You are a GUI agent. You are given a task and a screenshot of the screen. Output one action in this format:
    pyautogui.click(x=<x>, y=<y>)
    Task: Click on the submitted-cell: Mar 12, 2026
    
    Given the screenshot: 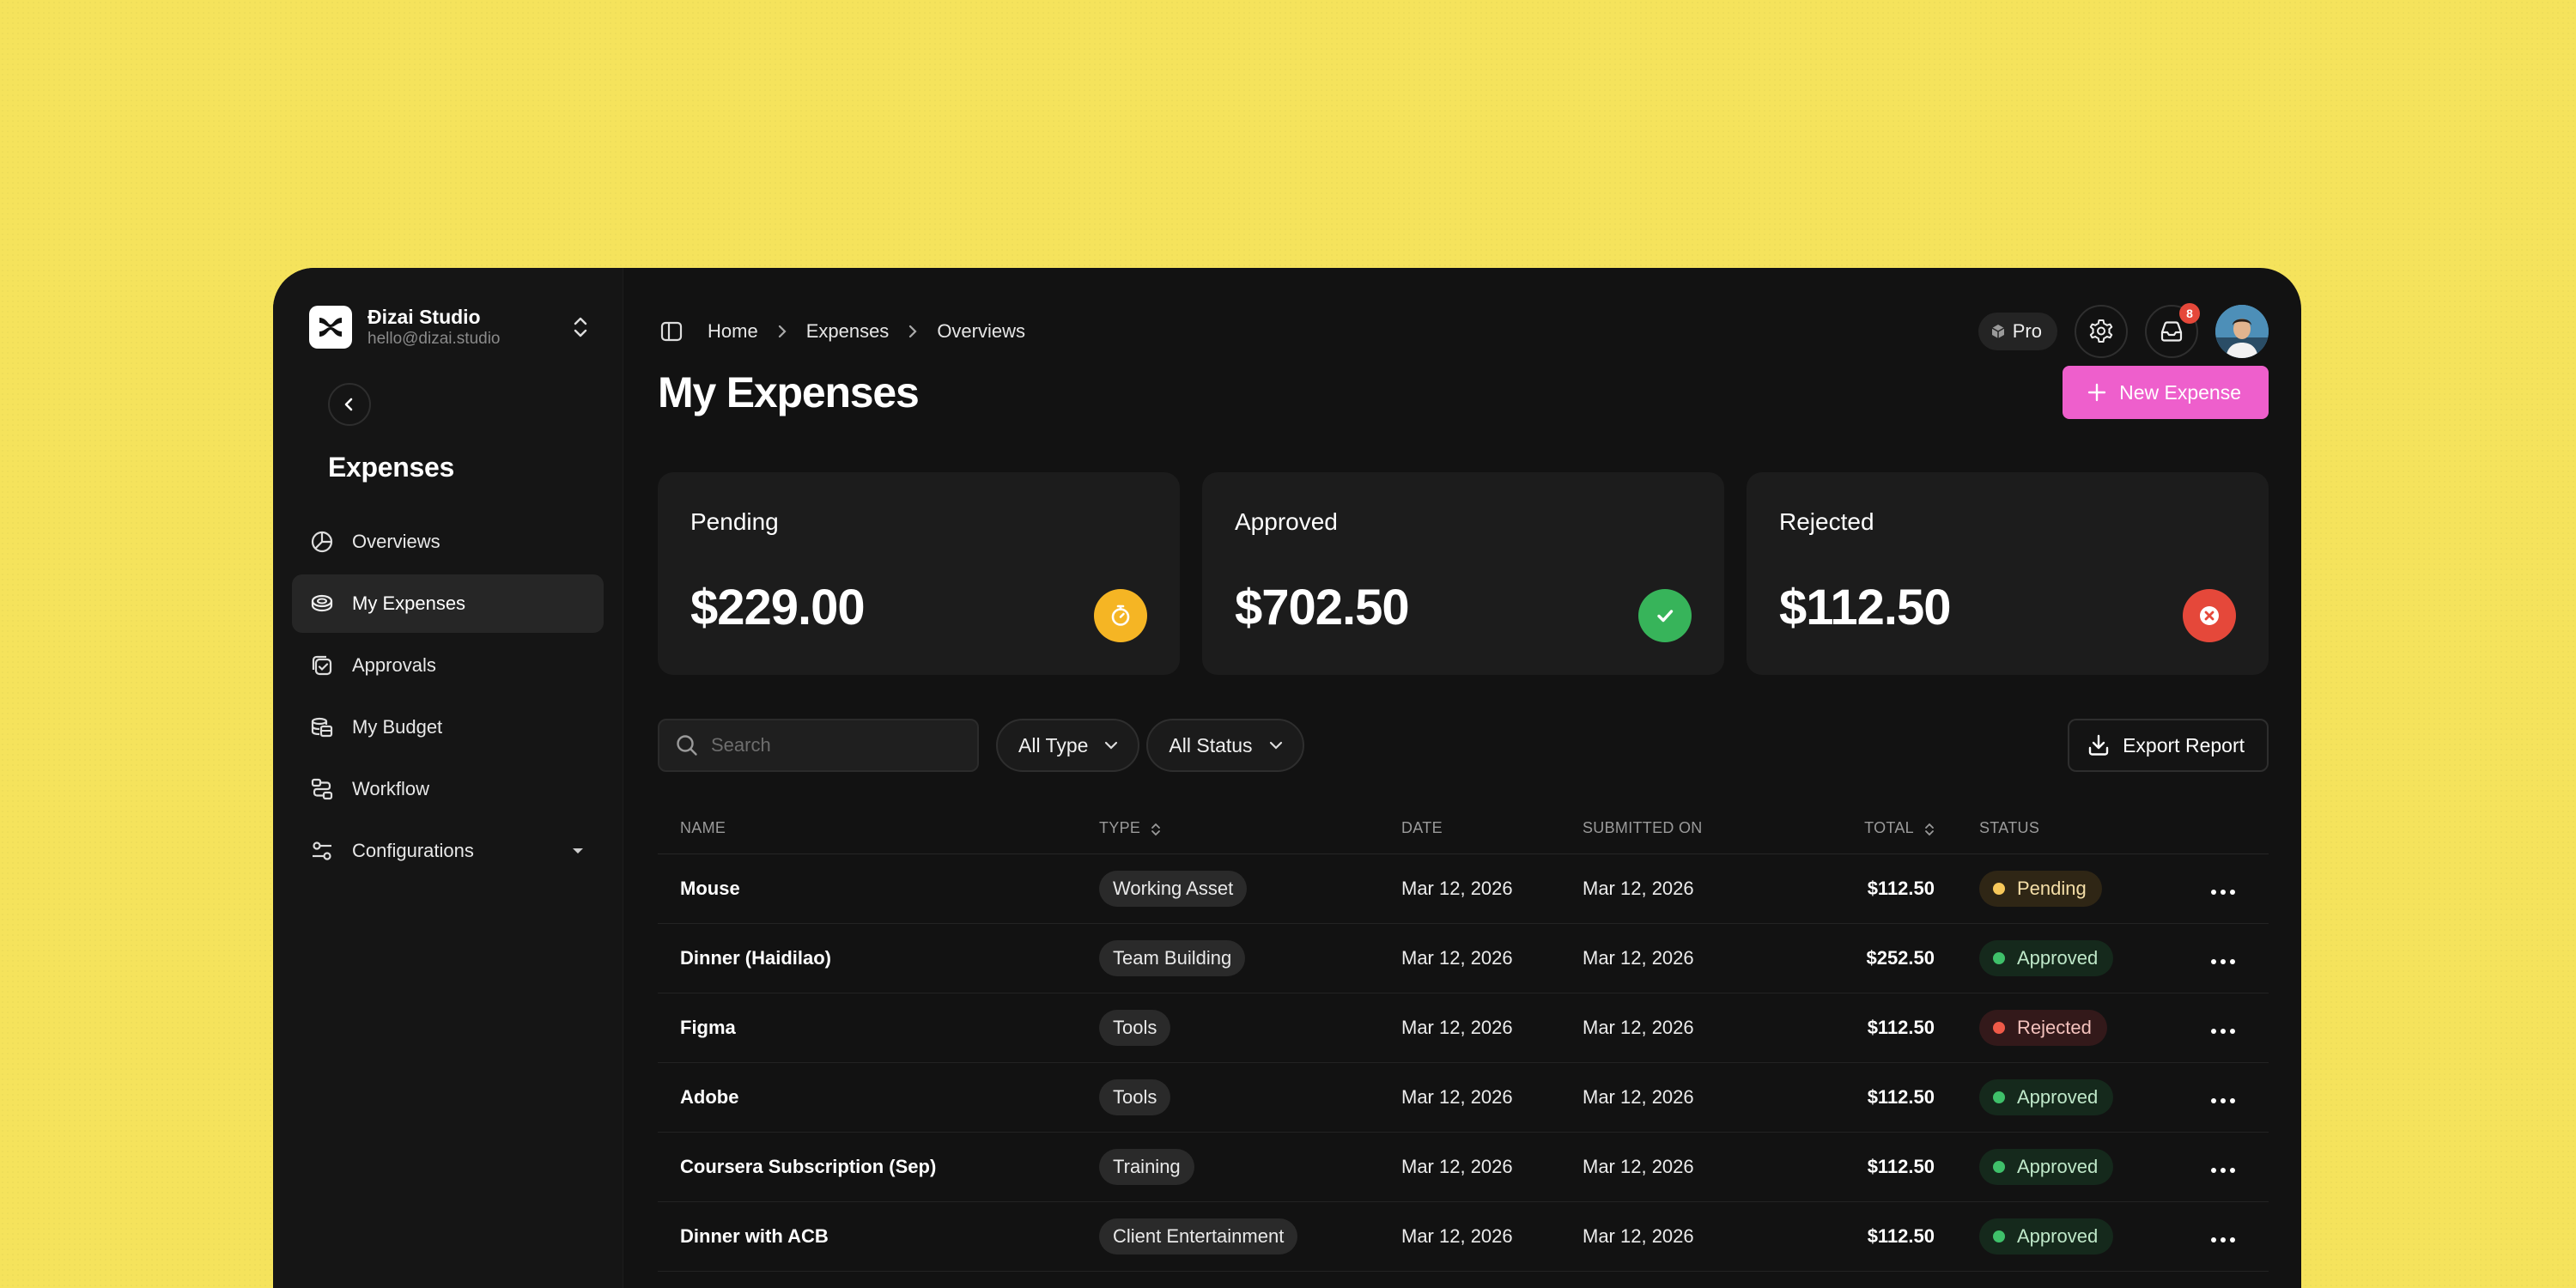 What is the action you would take?
    pyautogui.click(x=1690, y=1097)
    